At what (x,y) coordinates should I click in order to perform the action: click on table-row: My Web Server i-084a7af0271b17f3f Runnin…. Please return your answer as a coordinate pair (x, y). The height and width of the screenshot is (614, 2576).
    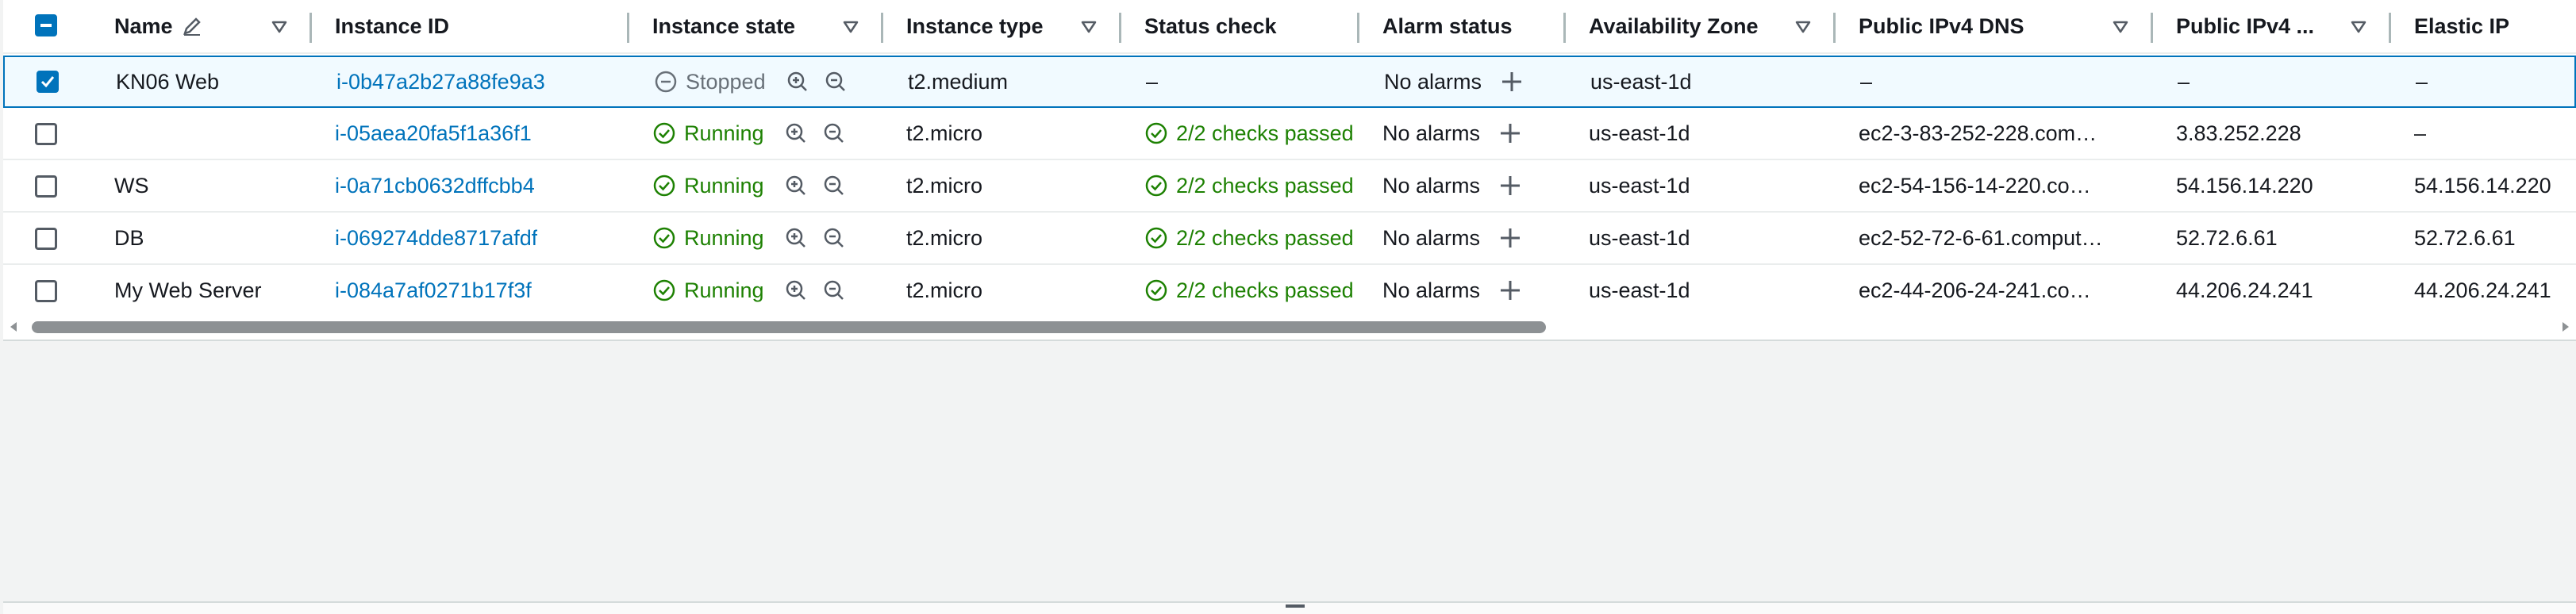
    Looking at the image, I should click on (1289, 291).